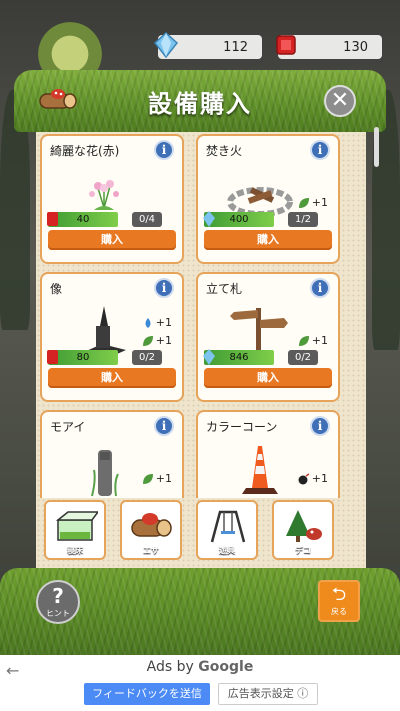  Describe the element at coordinates (303, 219) in the screenshot. I see `owned-count: 1/2` at that location.